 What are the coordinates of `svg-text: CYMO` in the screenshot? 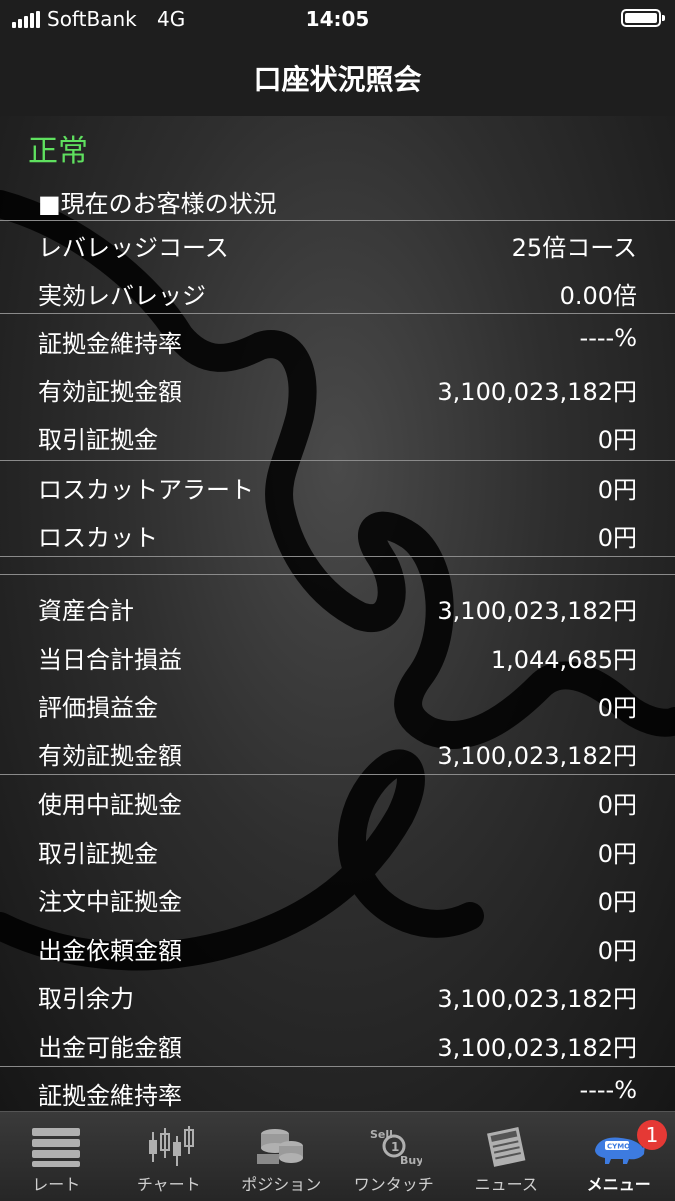 It's located at (618, 1147).